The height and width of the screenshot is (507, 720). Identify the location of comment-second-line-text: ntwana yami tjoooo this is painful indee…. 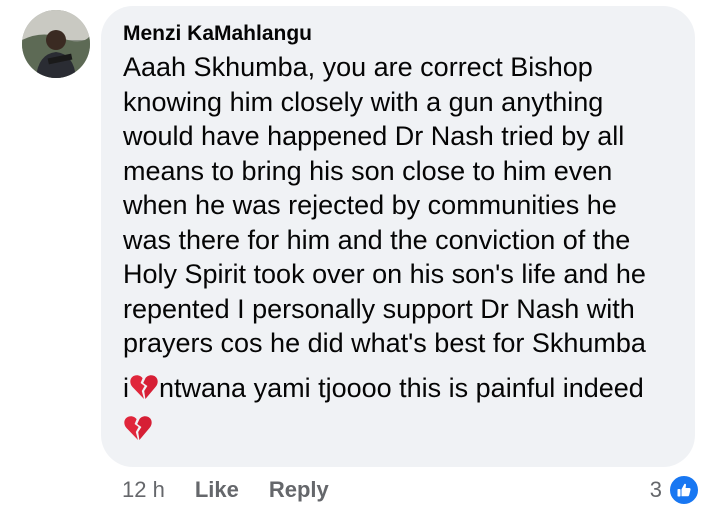
(401, 387).